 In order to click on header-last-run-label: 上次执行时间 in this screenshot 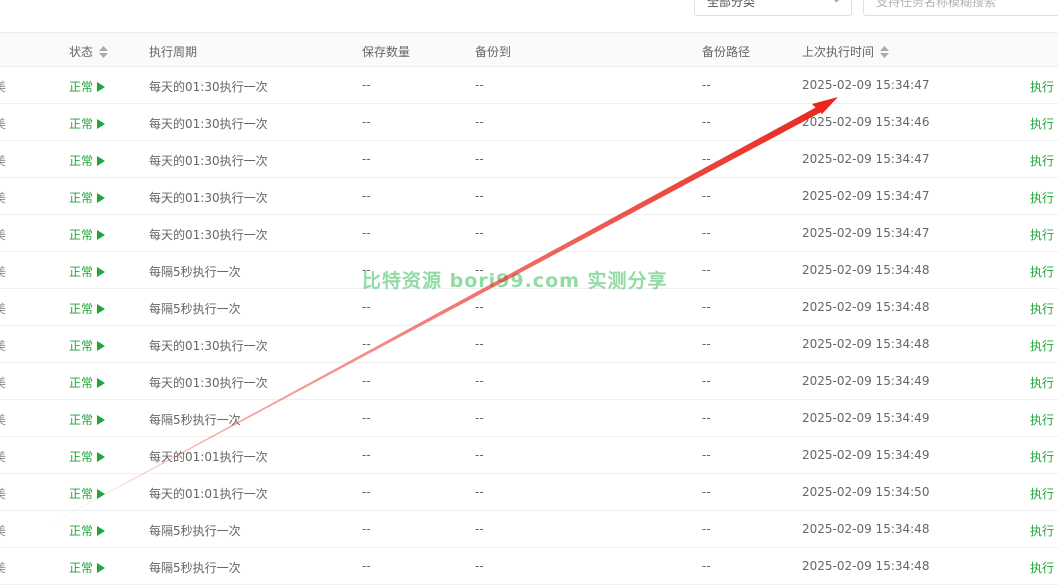, I will do `click(838, 52)`.